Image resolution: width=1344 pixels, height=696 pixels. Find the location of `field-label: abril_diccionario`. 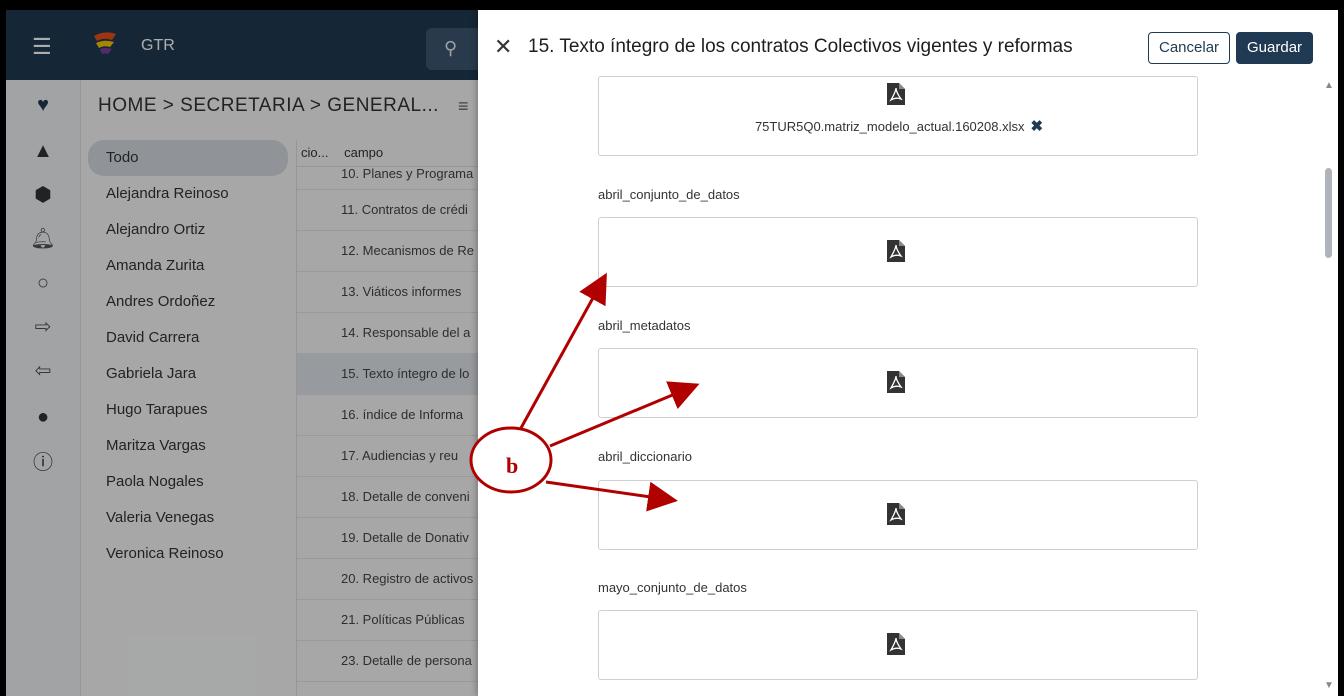

field-label: abril_diccionario is located at coordinates (645, 456).